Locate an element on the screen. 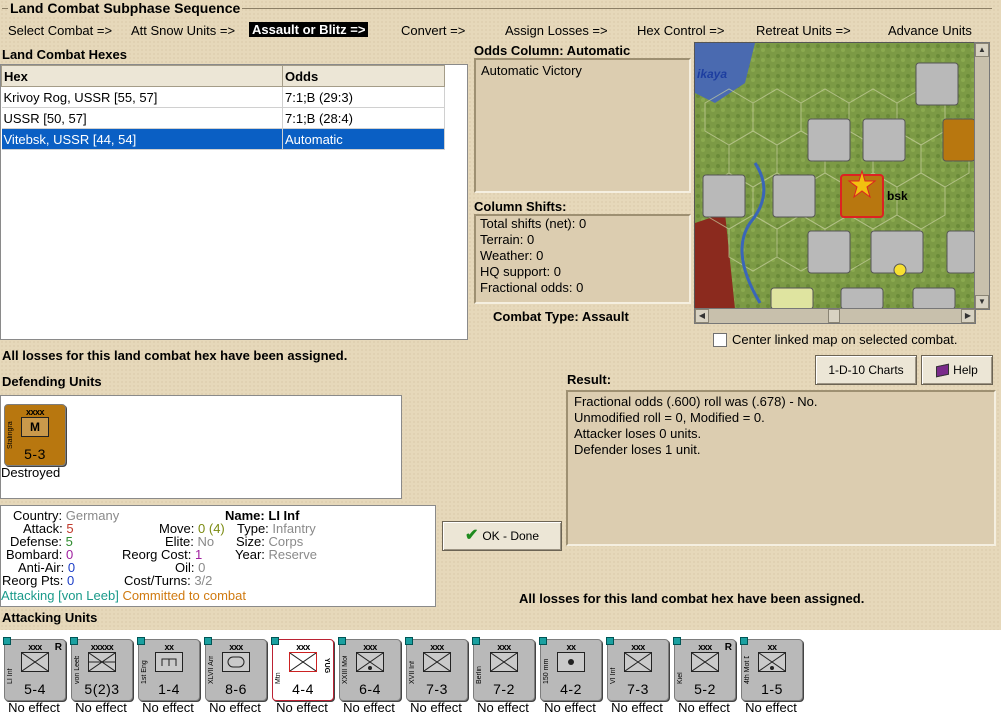 This screenshot has height=716, width=1001. unit-strength: 7-2 is located at coordinates (504, 689).